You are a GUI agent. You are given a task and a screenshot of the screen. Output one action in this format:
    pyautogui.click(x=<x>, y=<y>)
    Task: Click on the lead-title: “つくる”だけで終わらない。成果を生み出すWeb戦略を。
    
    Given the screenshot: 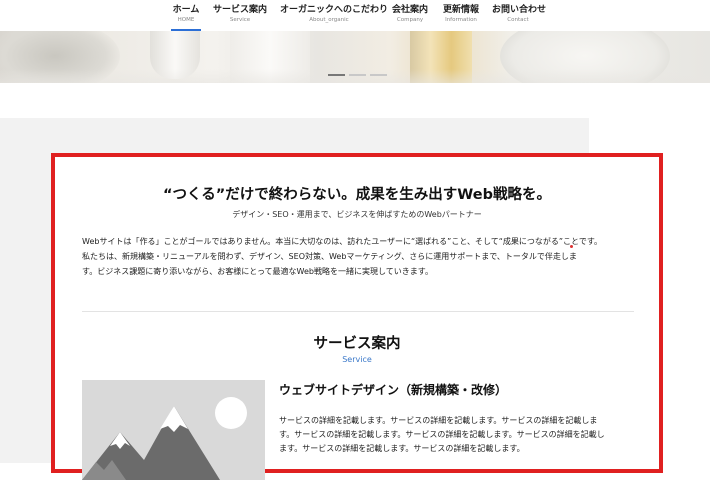 What is the action you would take?
    pyautogui.click(x=357, y=195)
    